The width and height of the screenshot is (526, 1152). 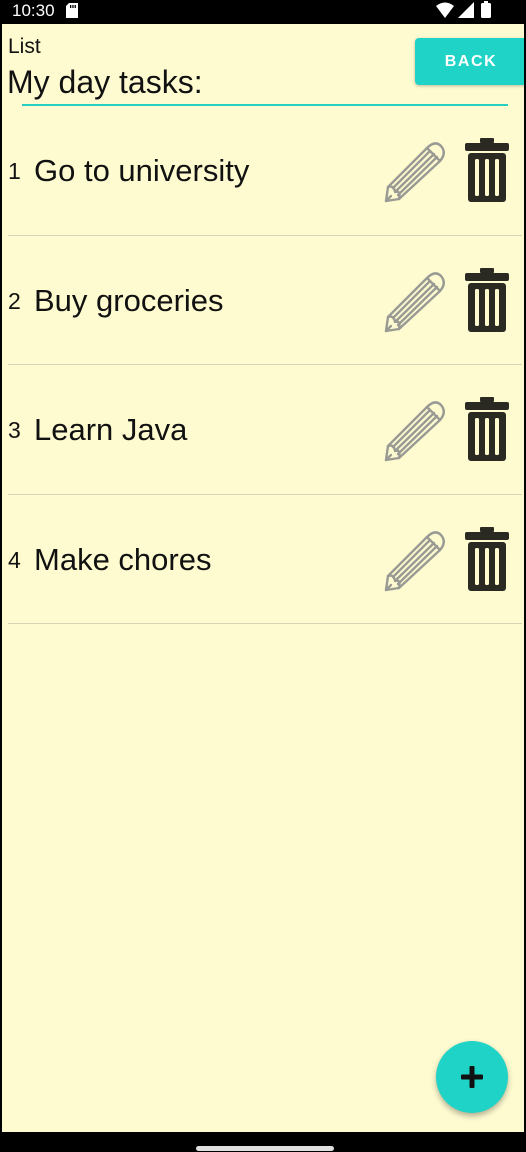 I want to click on task-name: Learn Java, so click(x=111, y=429).